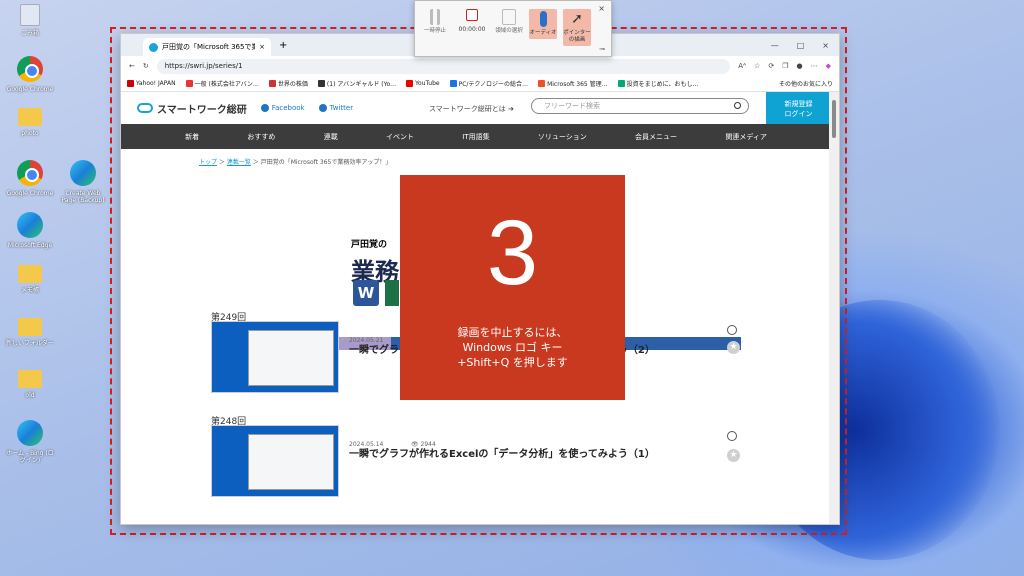 The width and height of the screenshot is (1024, 576). I want to click on desktop-icon-edge: Microsoft Edge, so click(30, 230).